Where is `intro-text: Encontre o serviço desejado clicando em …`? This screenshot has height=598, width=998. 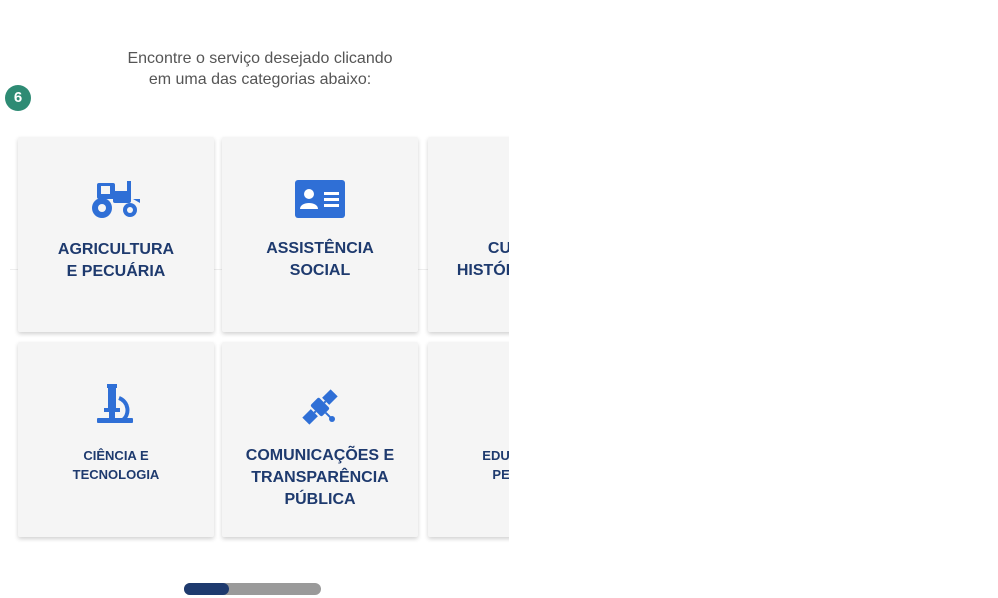
intro-text: Encontre o serviço desejado clicando em … is located at coordinates (260, 69).